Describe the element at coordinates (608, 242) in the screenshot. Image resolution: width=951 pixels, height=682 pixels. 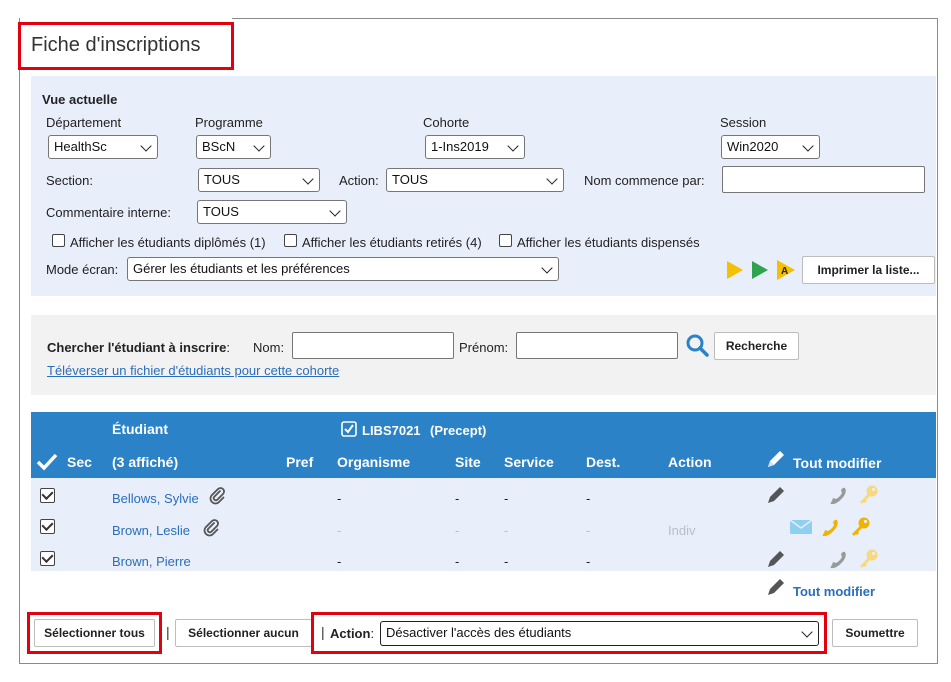
I see `dispenses-label: Afficher les étudiants dispensés` at that location.